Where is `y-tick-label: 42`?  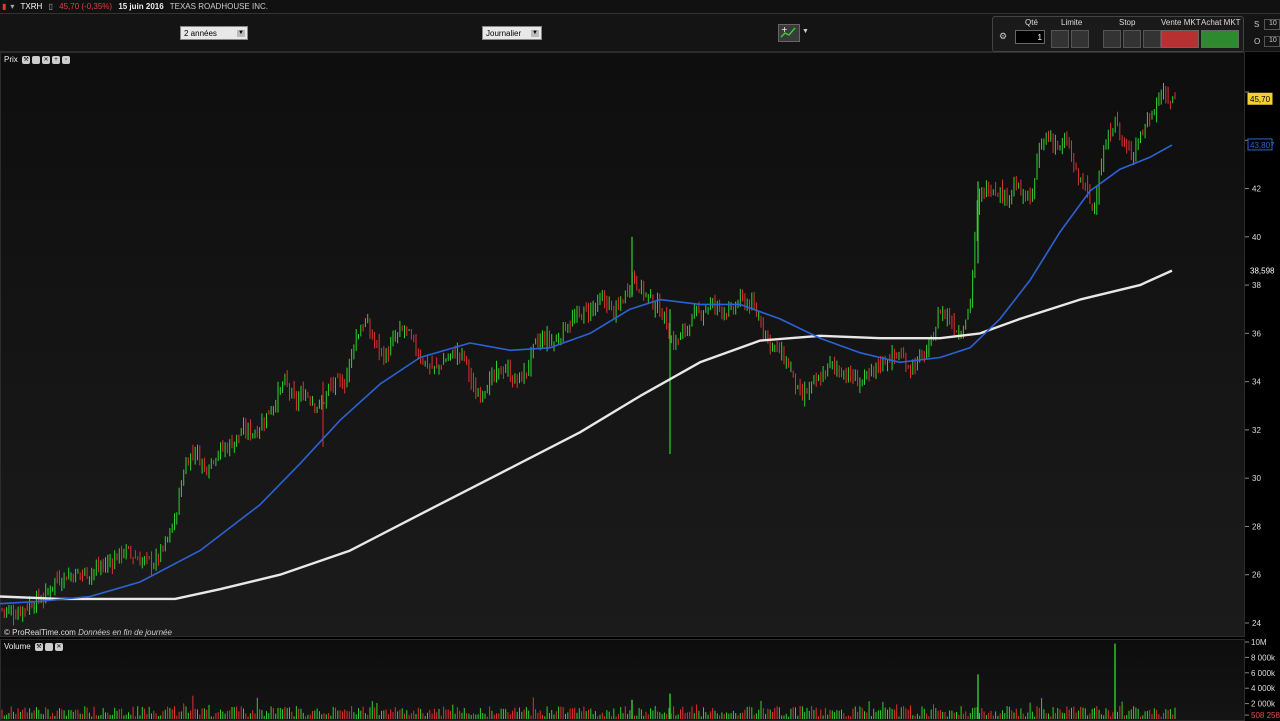
y-tick-label: 42 is located at coordinates (1256, 189).